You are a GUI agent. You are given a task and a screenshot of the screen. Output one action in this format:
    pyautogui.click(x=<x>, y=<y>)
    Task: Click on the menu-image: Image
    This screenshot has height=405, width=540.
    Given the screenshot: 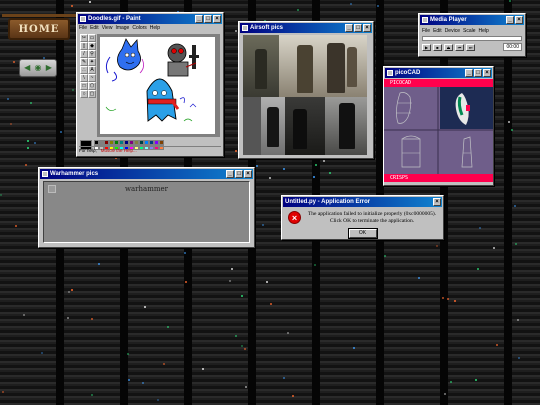 What is the action you would take?
    pyautogui.click(x=122, y=28)
    